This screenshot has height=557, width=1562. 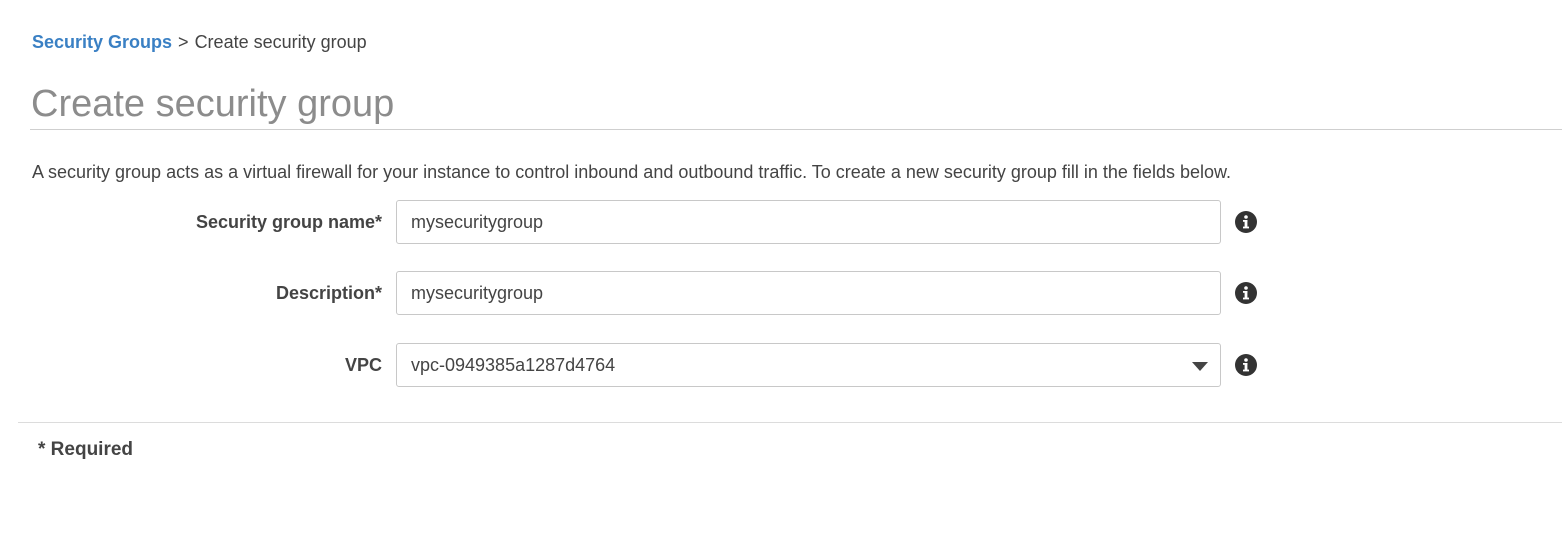 I want to click on vpc-select: vpc-0949385a1287d4764, so click(x=808, y=365).